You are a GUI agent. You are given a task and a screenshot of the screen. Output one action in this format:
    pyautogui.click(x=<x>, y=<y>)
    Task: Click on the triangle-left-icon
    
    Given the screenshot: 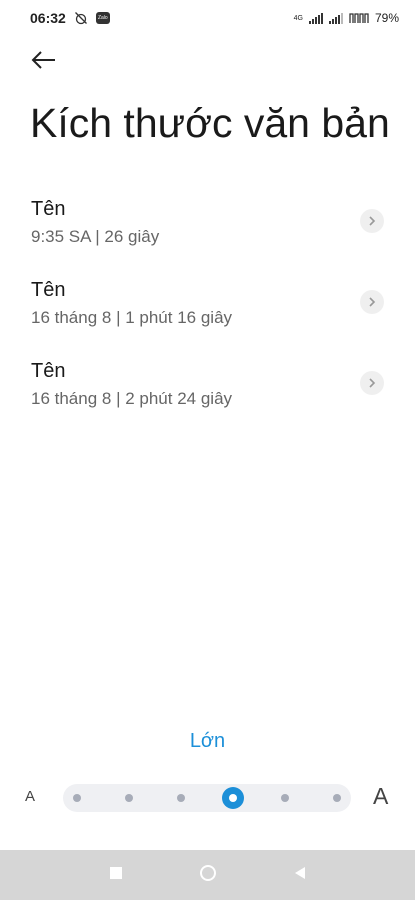 What is the action you would take?
    pyautogui.click(x=300, y=875)
    